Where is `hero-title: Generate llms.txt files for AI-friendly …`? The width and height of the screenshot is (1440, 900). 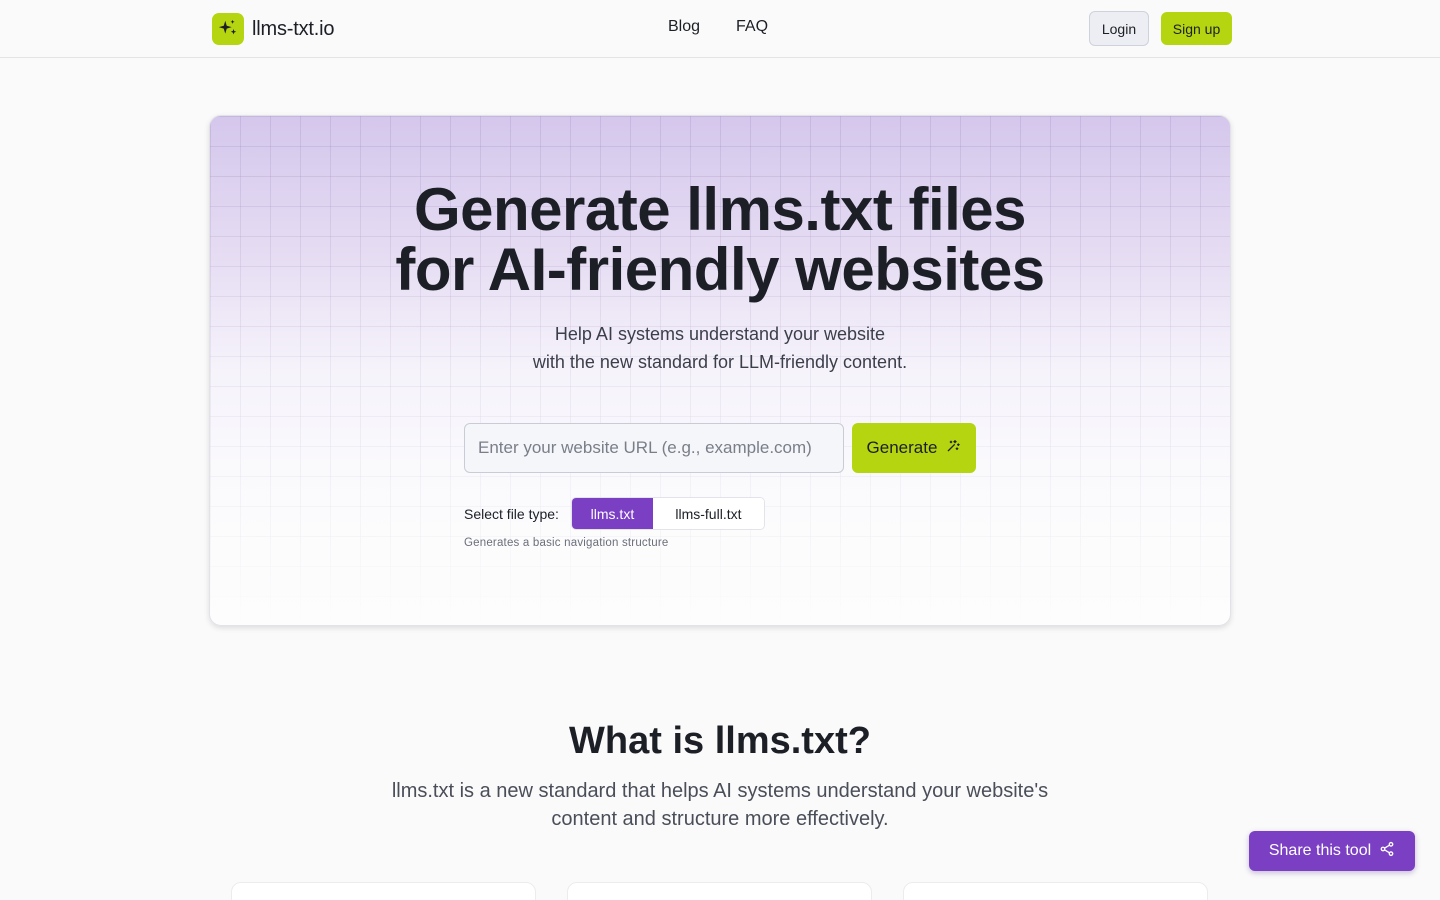 hero-title: Generate llms.txt files for AI-friendly … is located at coordinates (720, 240).